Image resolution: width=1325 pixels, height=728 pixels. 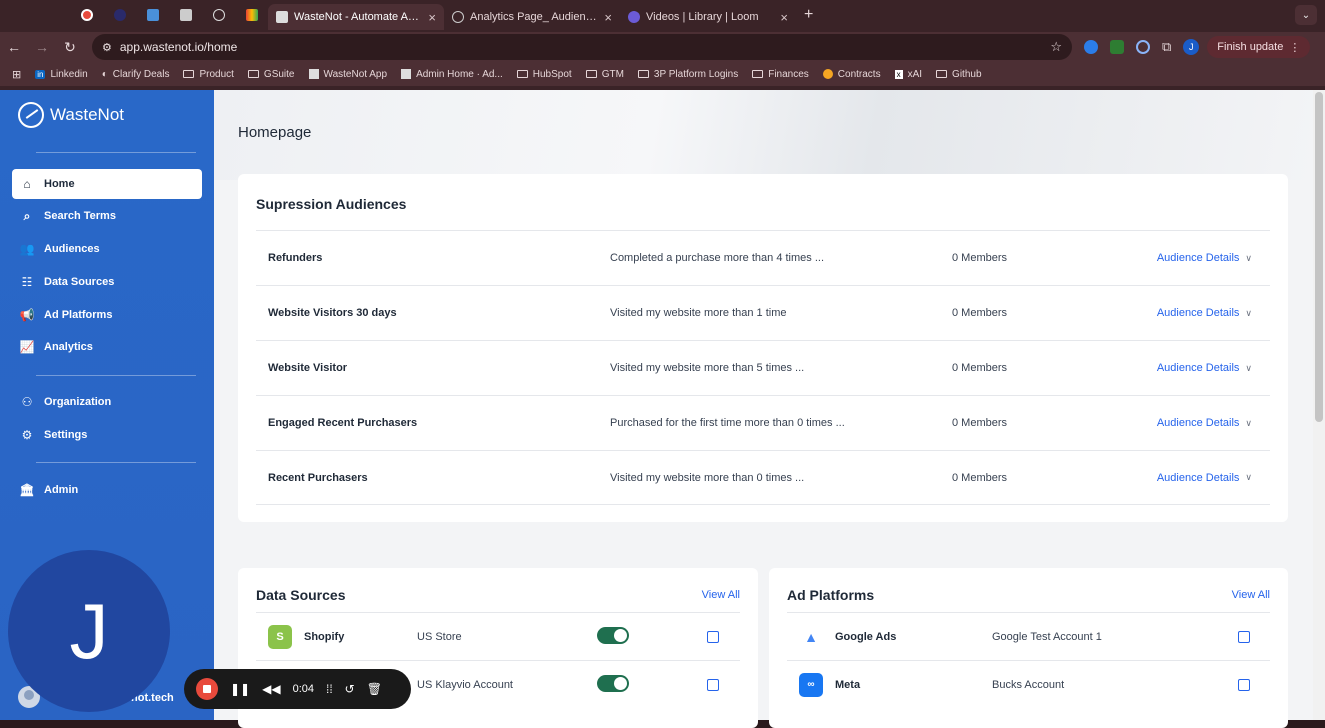 I want to click on source-account: US Klayvio Account, so click(x=465, y=684).